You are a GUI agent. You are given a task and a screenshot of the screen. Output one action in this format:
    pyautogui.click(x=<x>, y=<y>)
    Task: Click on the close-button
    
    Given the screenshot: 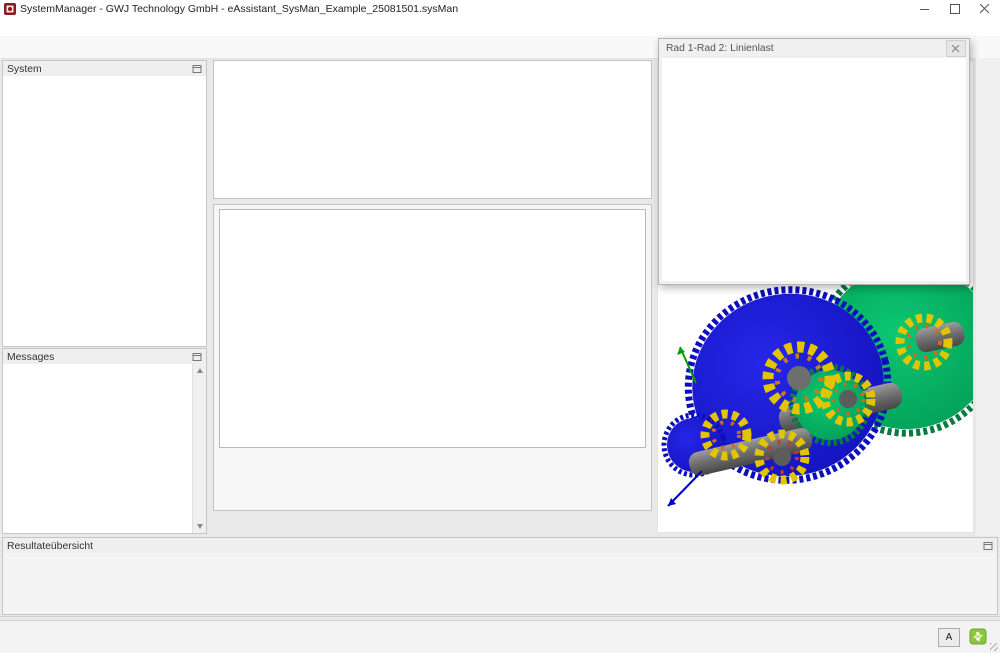 What is the action you would take?
    pyautogui.click(x=985, y=9)
    